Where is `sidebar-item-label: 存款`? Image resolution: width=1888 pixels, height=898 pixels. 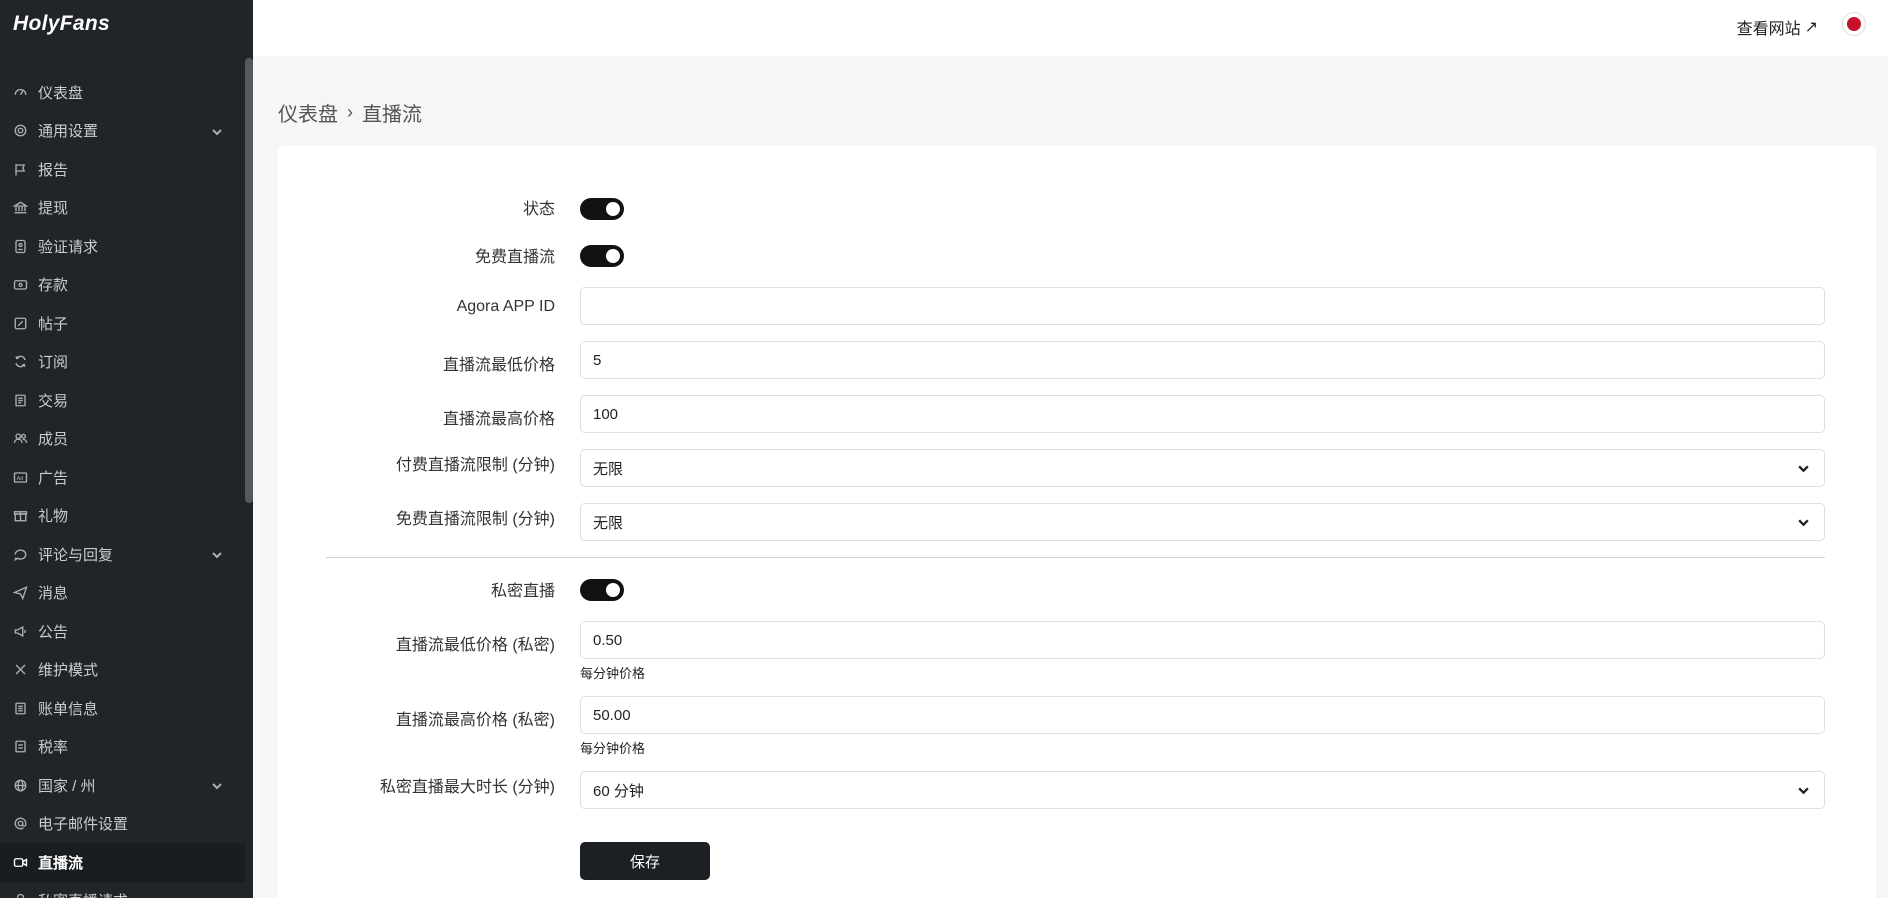
sidebar-item-label: 存款 is located at coordinates (53, 286).